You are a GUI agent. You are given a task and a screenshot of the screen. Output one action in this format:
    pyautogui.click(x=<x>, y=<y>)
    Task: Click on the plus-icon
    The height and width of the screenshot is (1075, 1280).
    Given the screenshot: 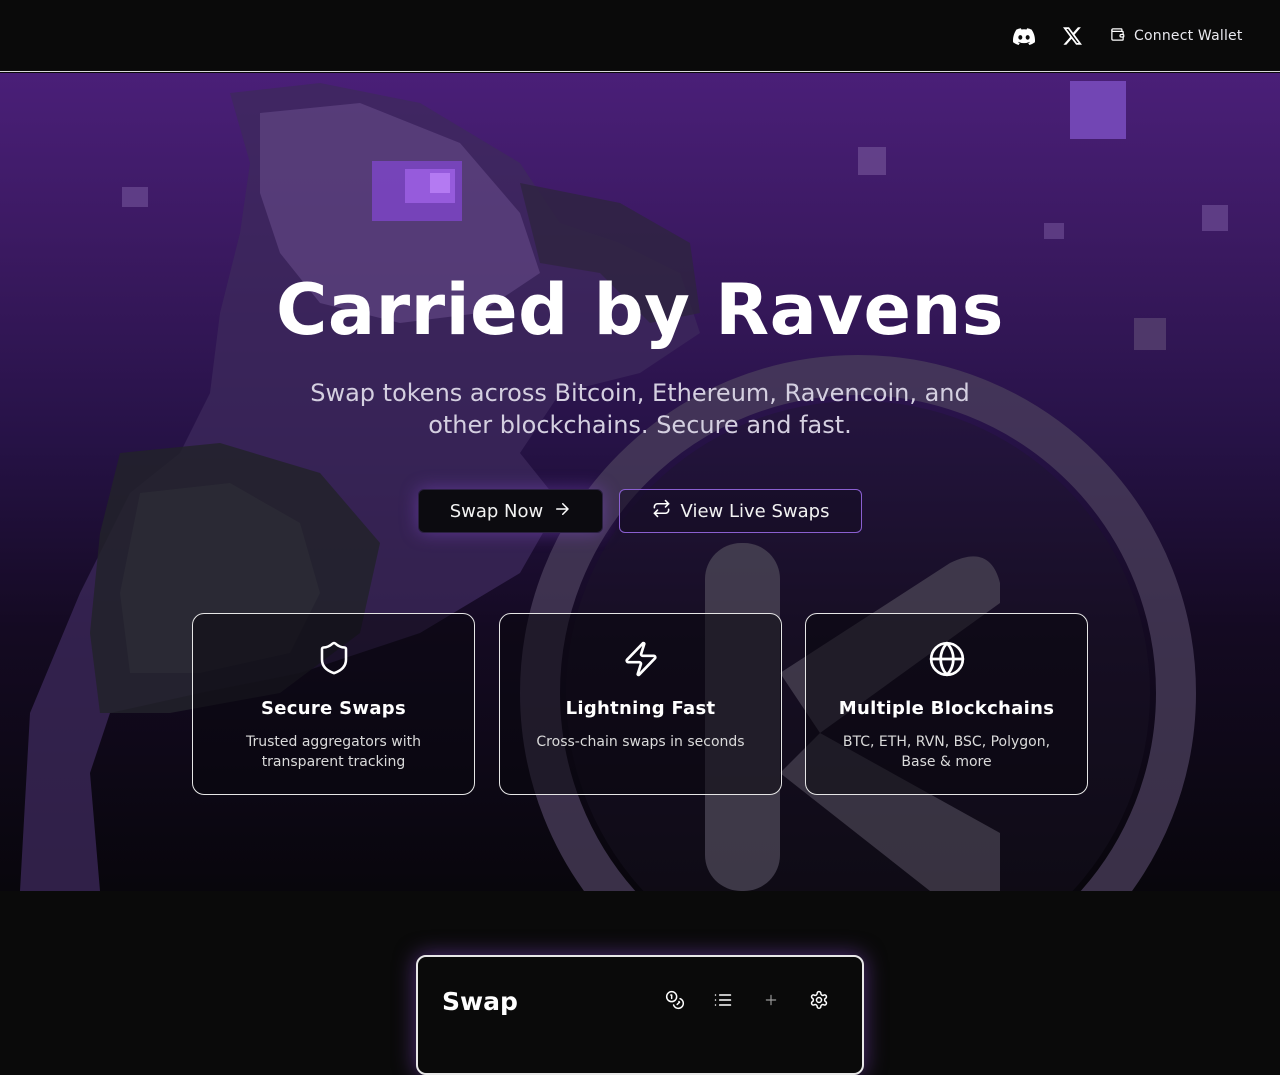 What is the action you would take?
    pyautogui.click(x=771, y=1000)
    